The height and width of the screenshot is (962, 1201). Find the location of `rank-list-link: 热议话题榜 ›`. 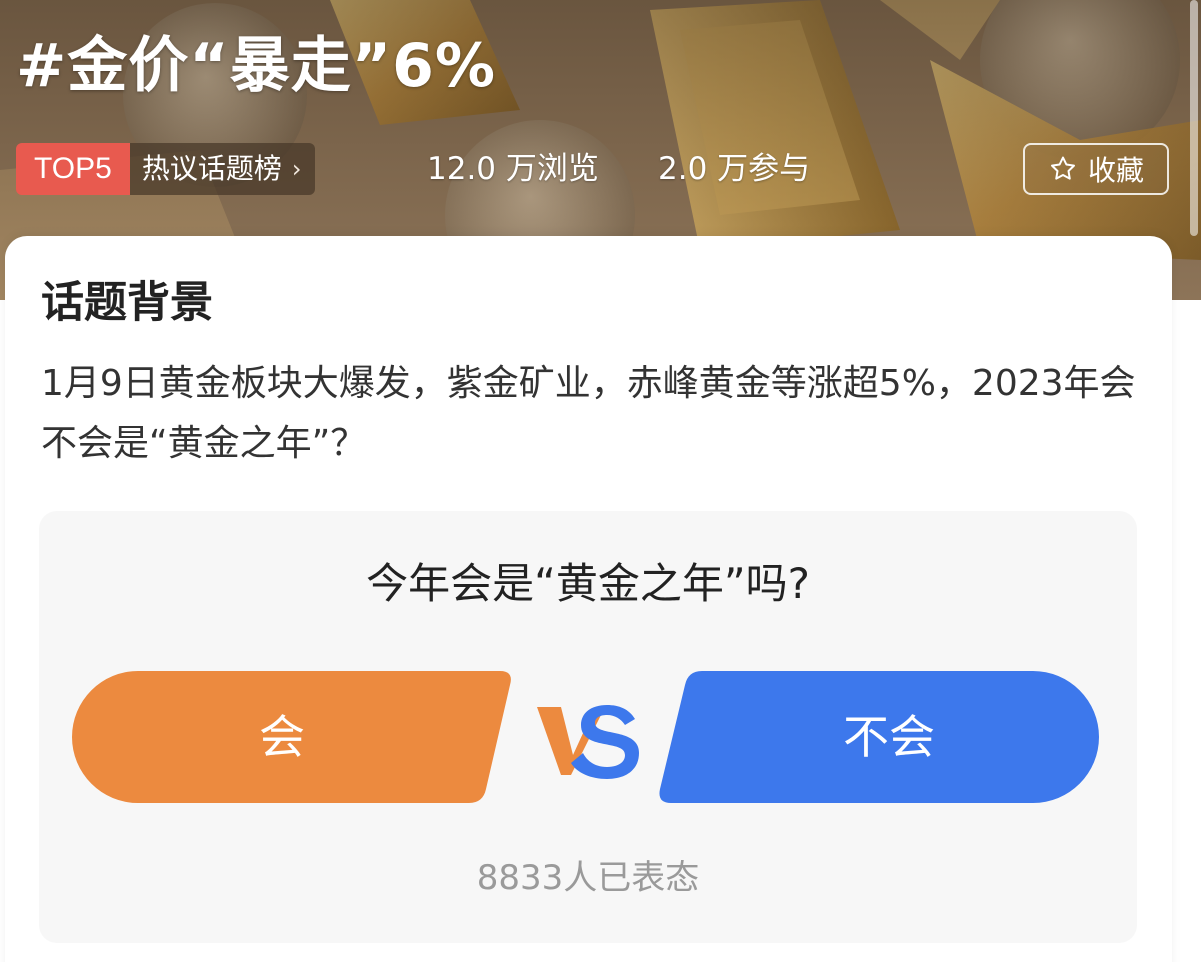

rank-list-link: 热议话题榜 › is located at coordinates (222, 169).